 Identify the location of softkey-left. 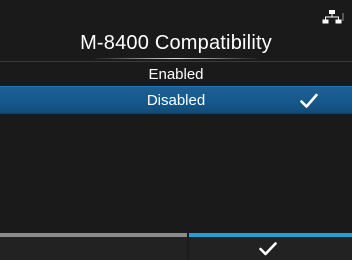
(93, 246).